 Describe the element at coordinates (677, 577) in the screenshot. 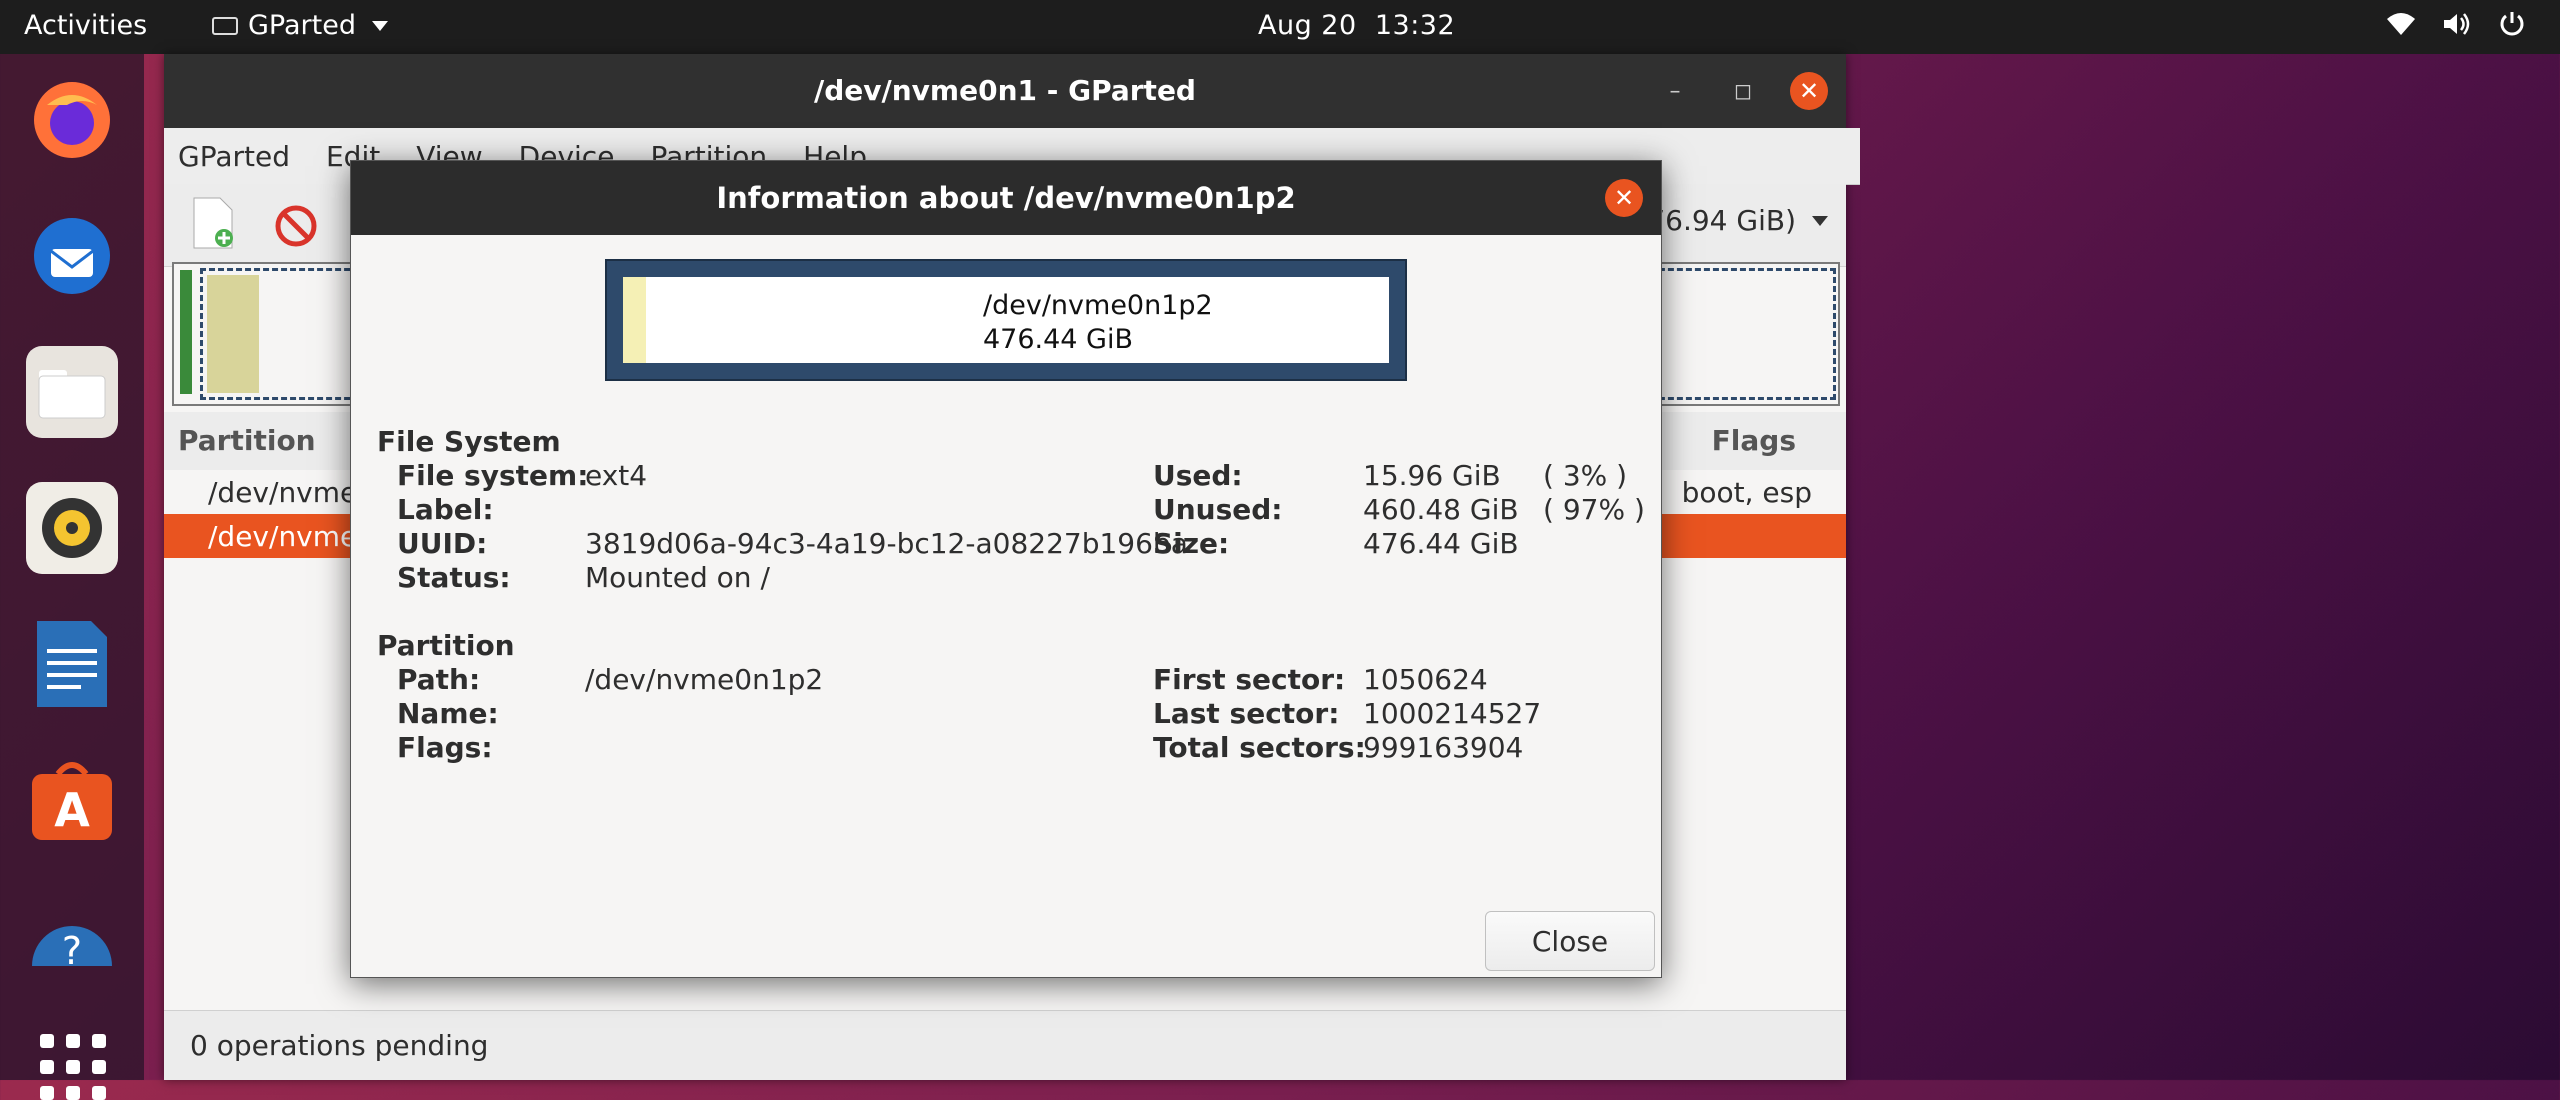

I see `value-status: Mounted on /` at that location.